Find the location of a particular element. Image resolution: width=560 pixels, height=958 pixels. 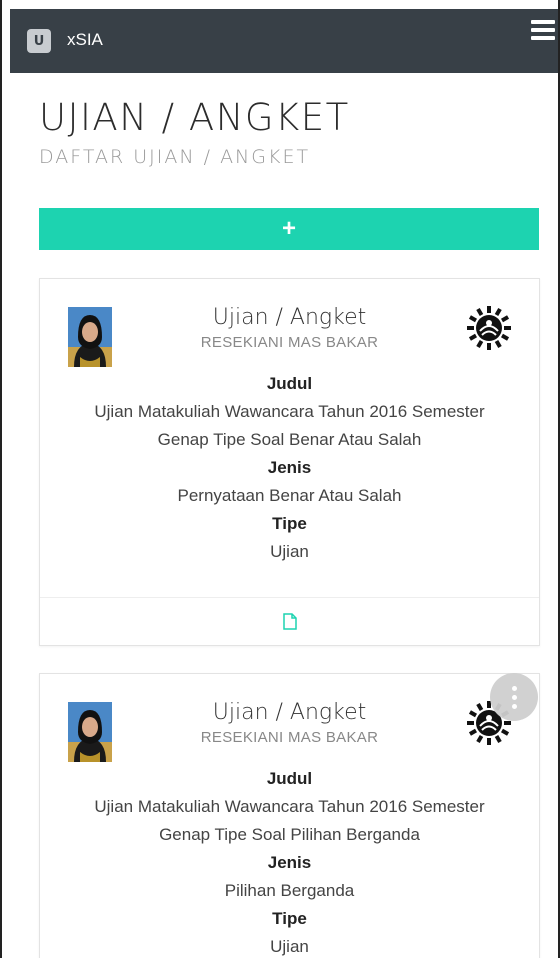

card-footer is located at coordinates (289, 621).